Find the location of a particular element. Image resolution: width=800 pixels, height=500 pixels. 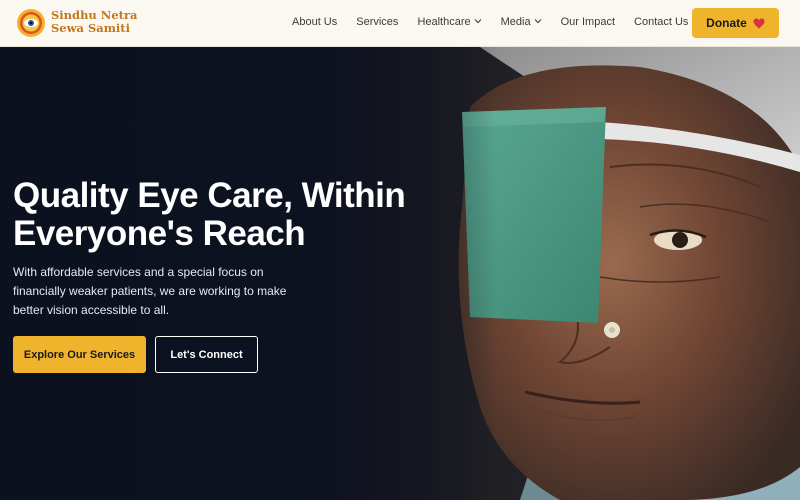

donate-button: Donate is located at coordinates (735, 23).